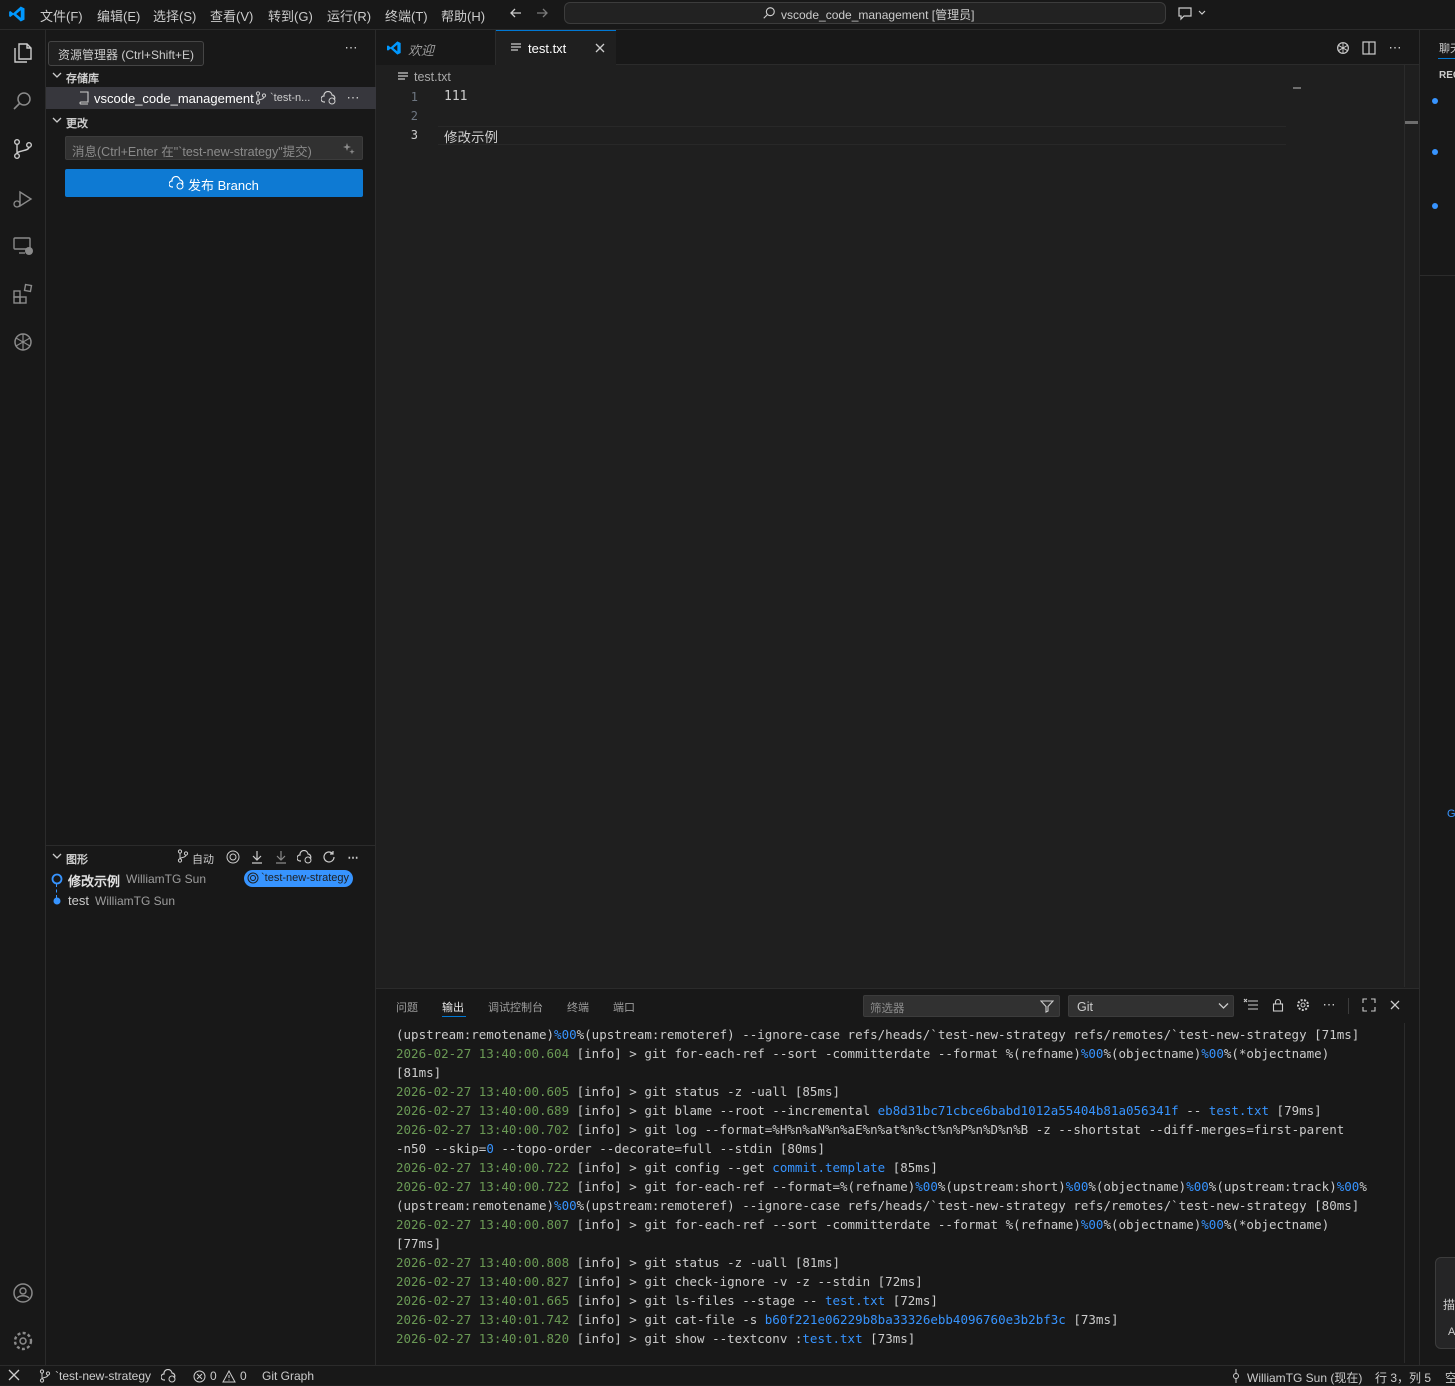 The height and width of the screenshot is (1386, 1455). Describe the element at coordinates (353, 98) in the screenshot. I see `repo-more-icon: ⋯` at that location.